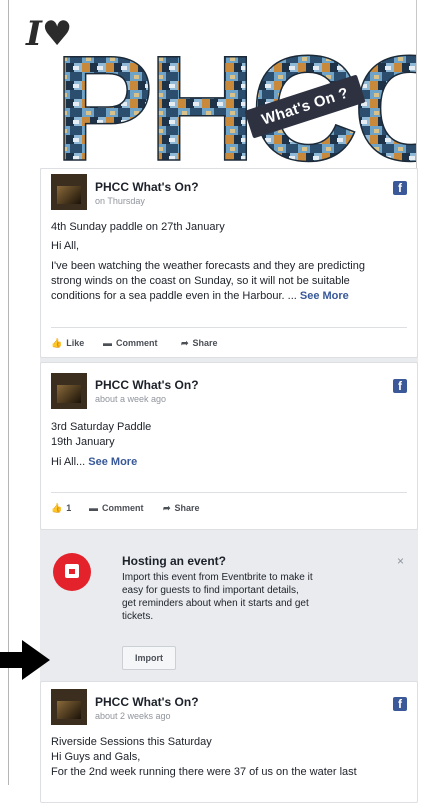  Describe the element at coordinates (65, 246) in the screenshot. I see `post-text-line: Hi All,` at that location.